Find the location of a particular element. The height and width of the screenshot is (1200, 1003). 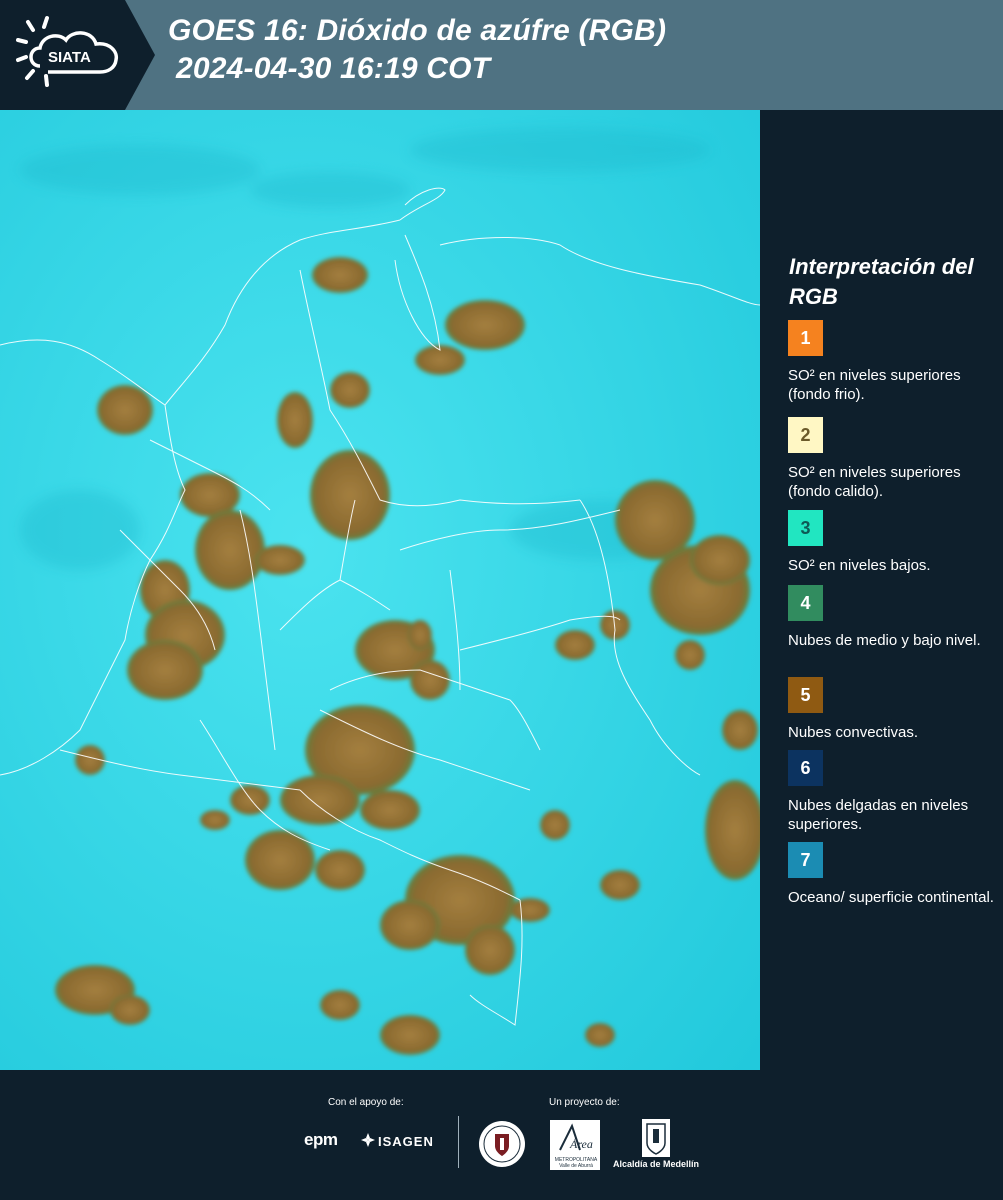

legend-item-3: 3 SO² en niveles bajos. is located at coordinates (893, 542).